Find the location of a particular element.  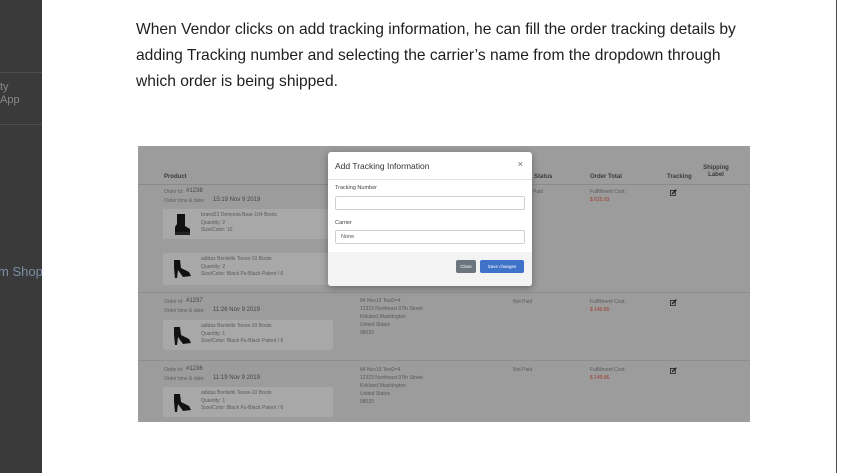

tracking-number-label: Tracking Number is located at coordinates (356, 188).